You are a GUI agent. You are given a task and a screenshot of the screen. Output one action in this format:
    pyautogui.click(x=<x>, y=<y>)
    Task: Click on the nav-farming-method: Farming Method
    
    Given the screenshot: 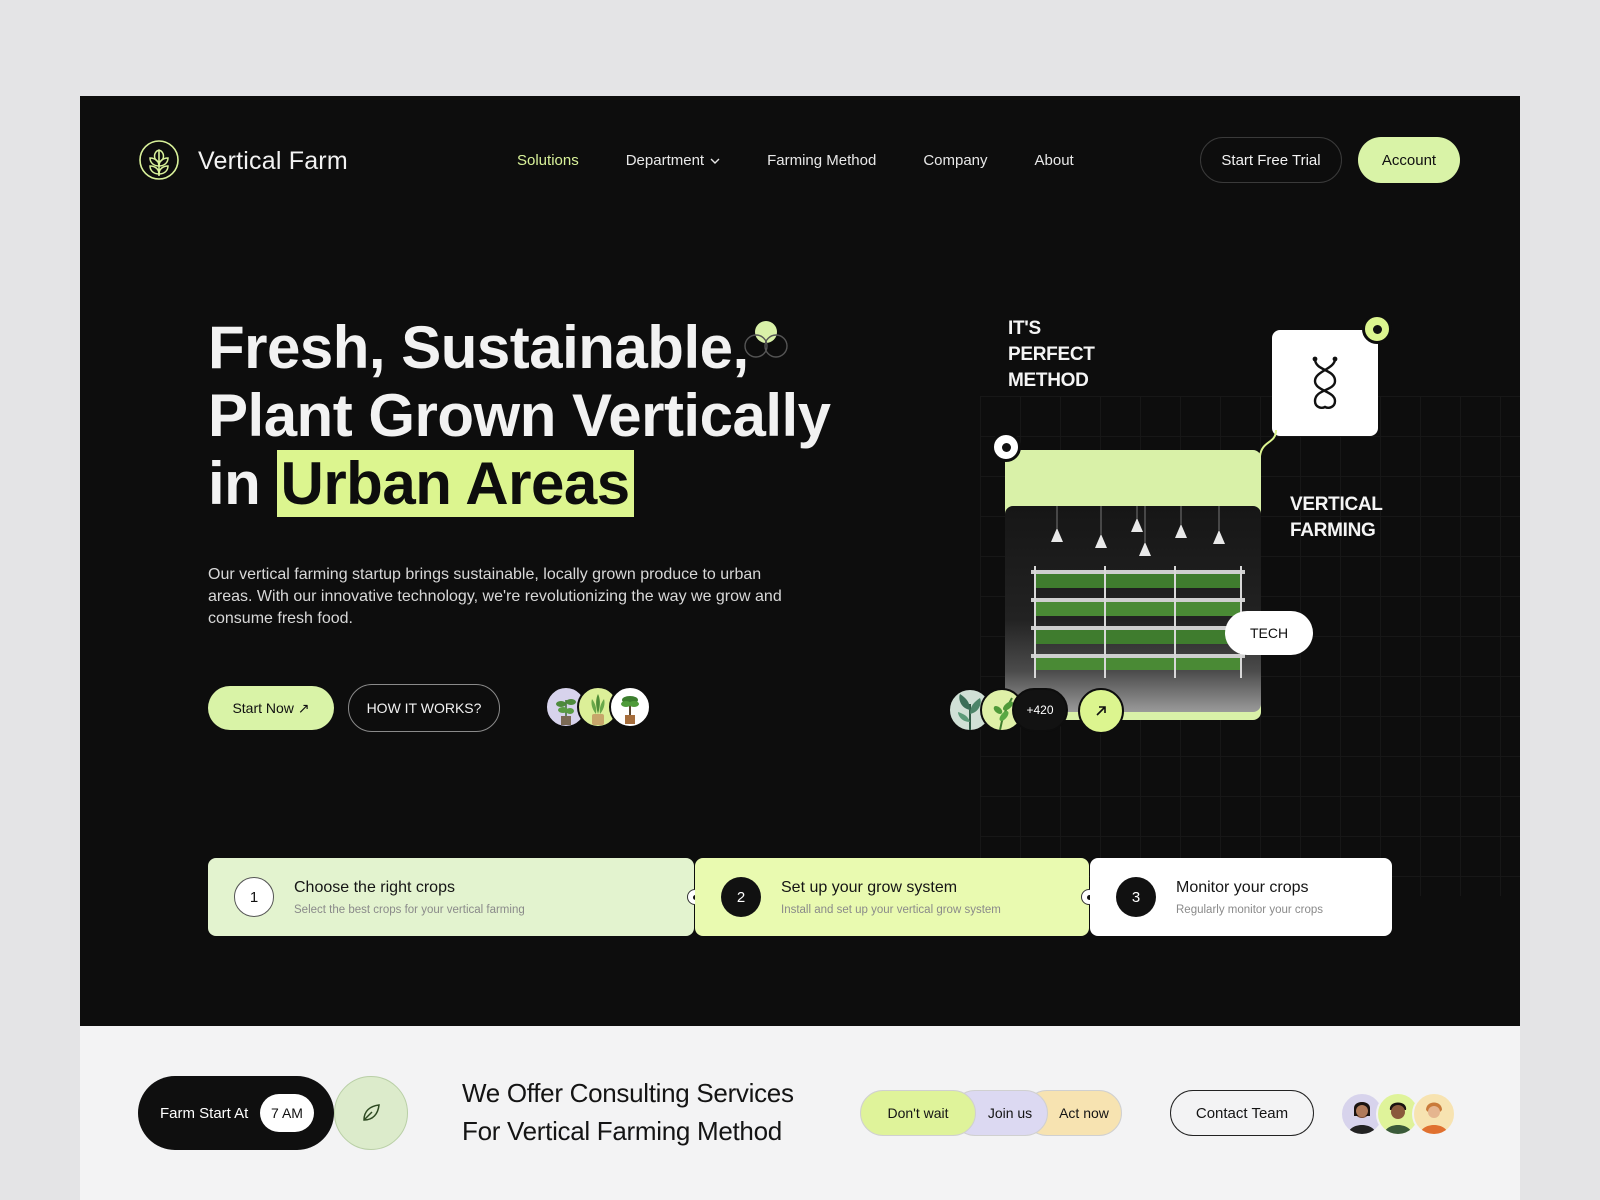 What is the action you would take?
    pyautogui.click(x=821, y=160)
    